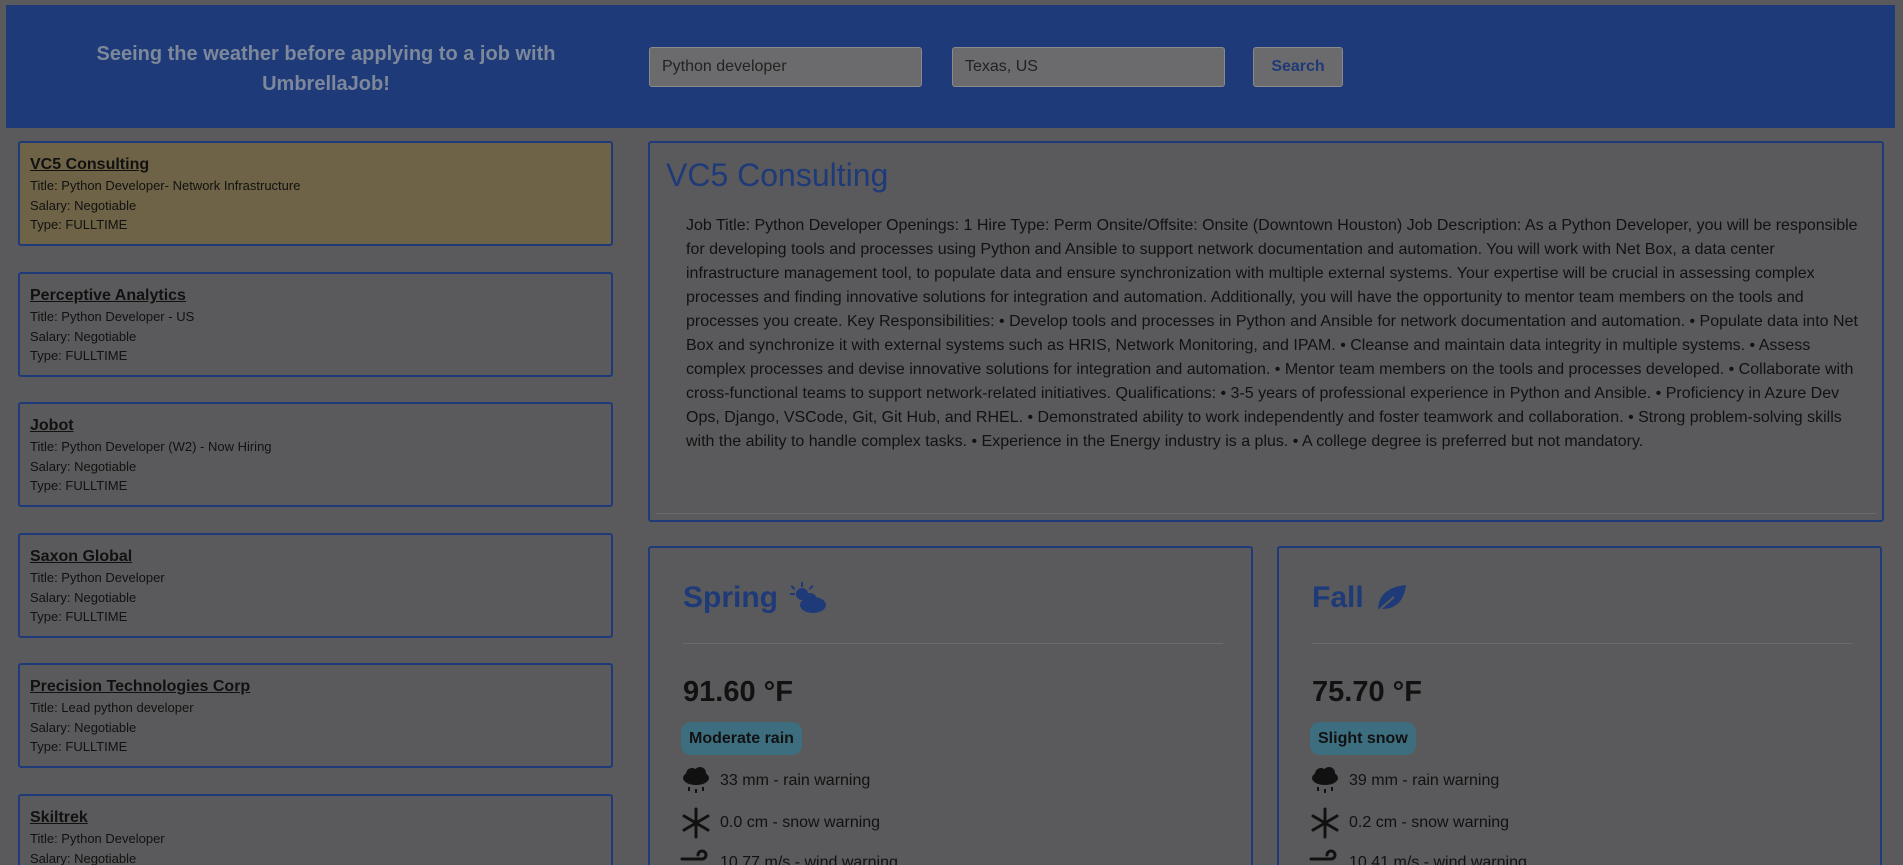 Image resolution: width=1903 pixels, height=865 pixels. What do you see at coordinates (315, 165) in the screenshot?
I see `job-company-link: VC5 Consulting` at bounding box center [315, 165].